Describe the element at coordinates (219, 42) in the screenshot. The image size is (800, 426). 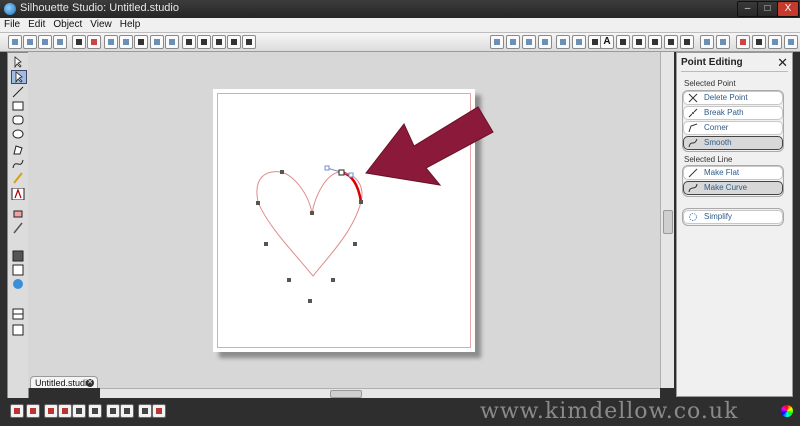
I see `zoom-select-icon` at that location.